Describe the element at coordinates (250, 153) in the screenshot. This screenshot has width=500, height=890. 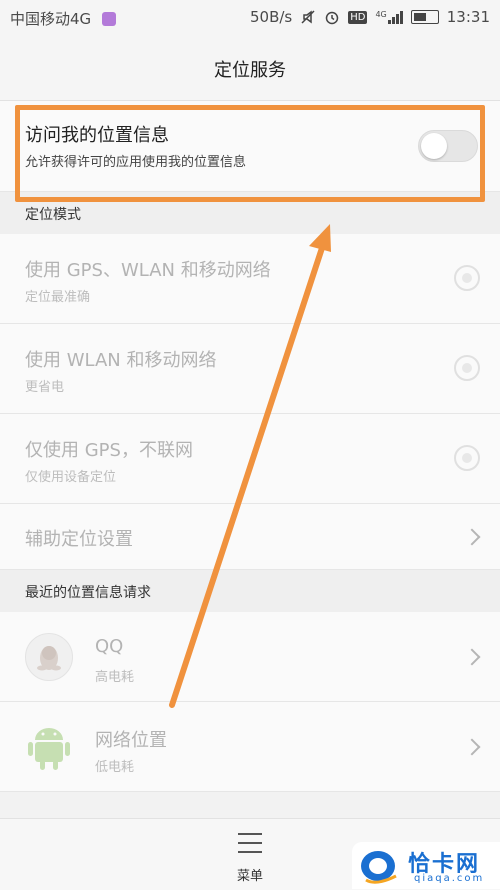
I see `highlight-box` at that location.